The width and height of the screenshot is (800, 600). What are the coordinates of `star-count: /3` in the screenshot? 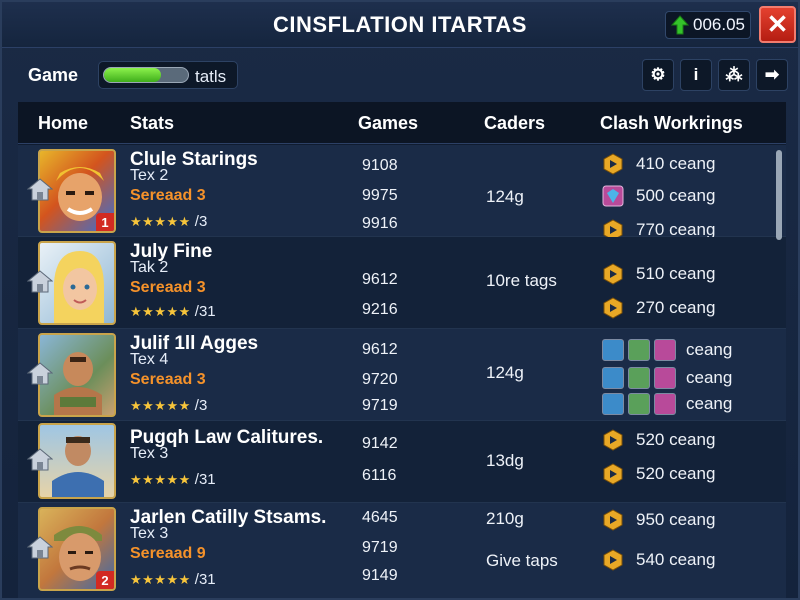 It's located at (201, 221).